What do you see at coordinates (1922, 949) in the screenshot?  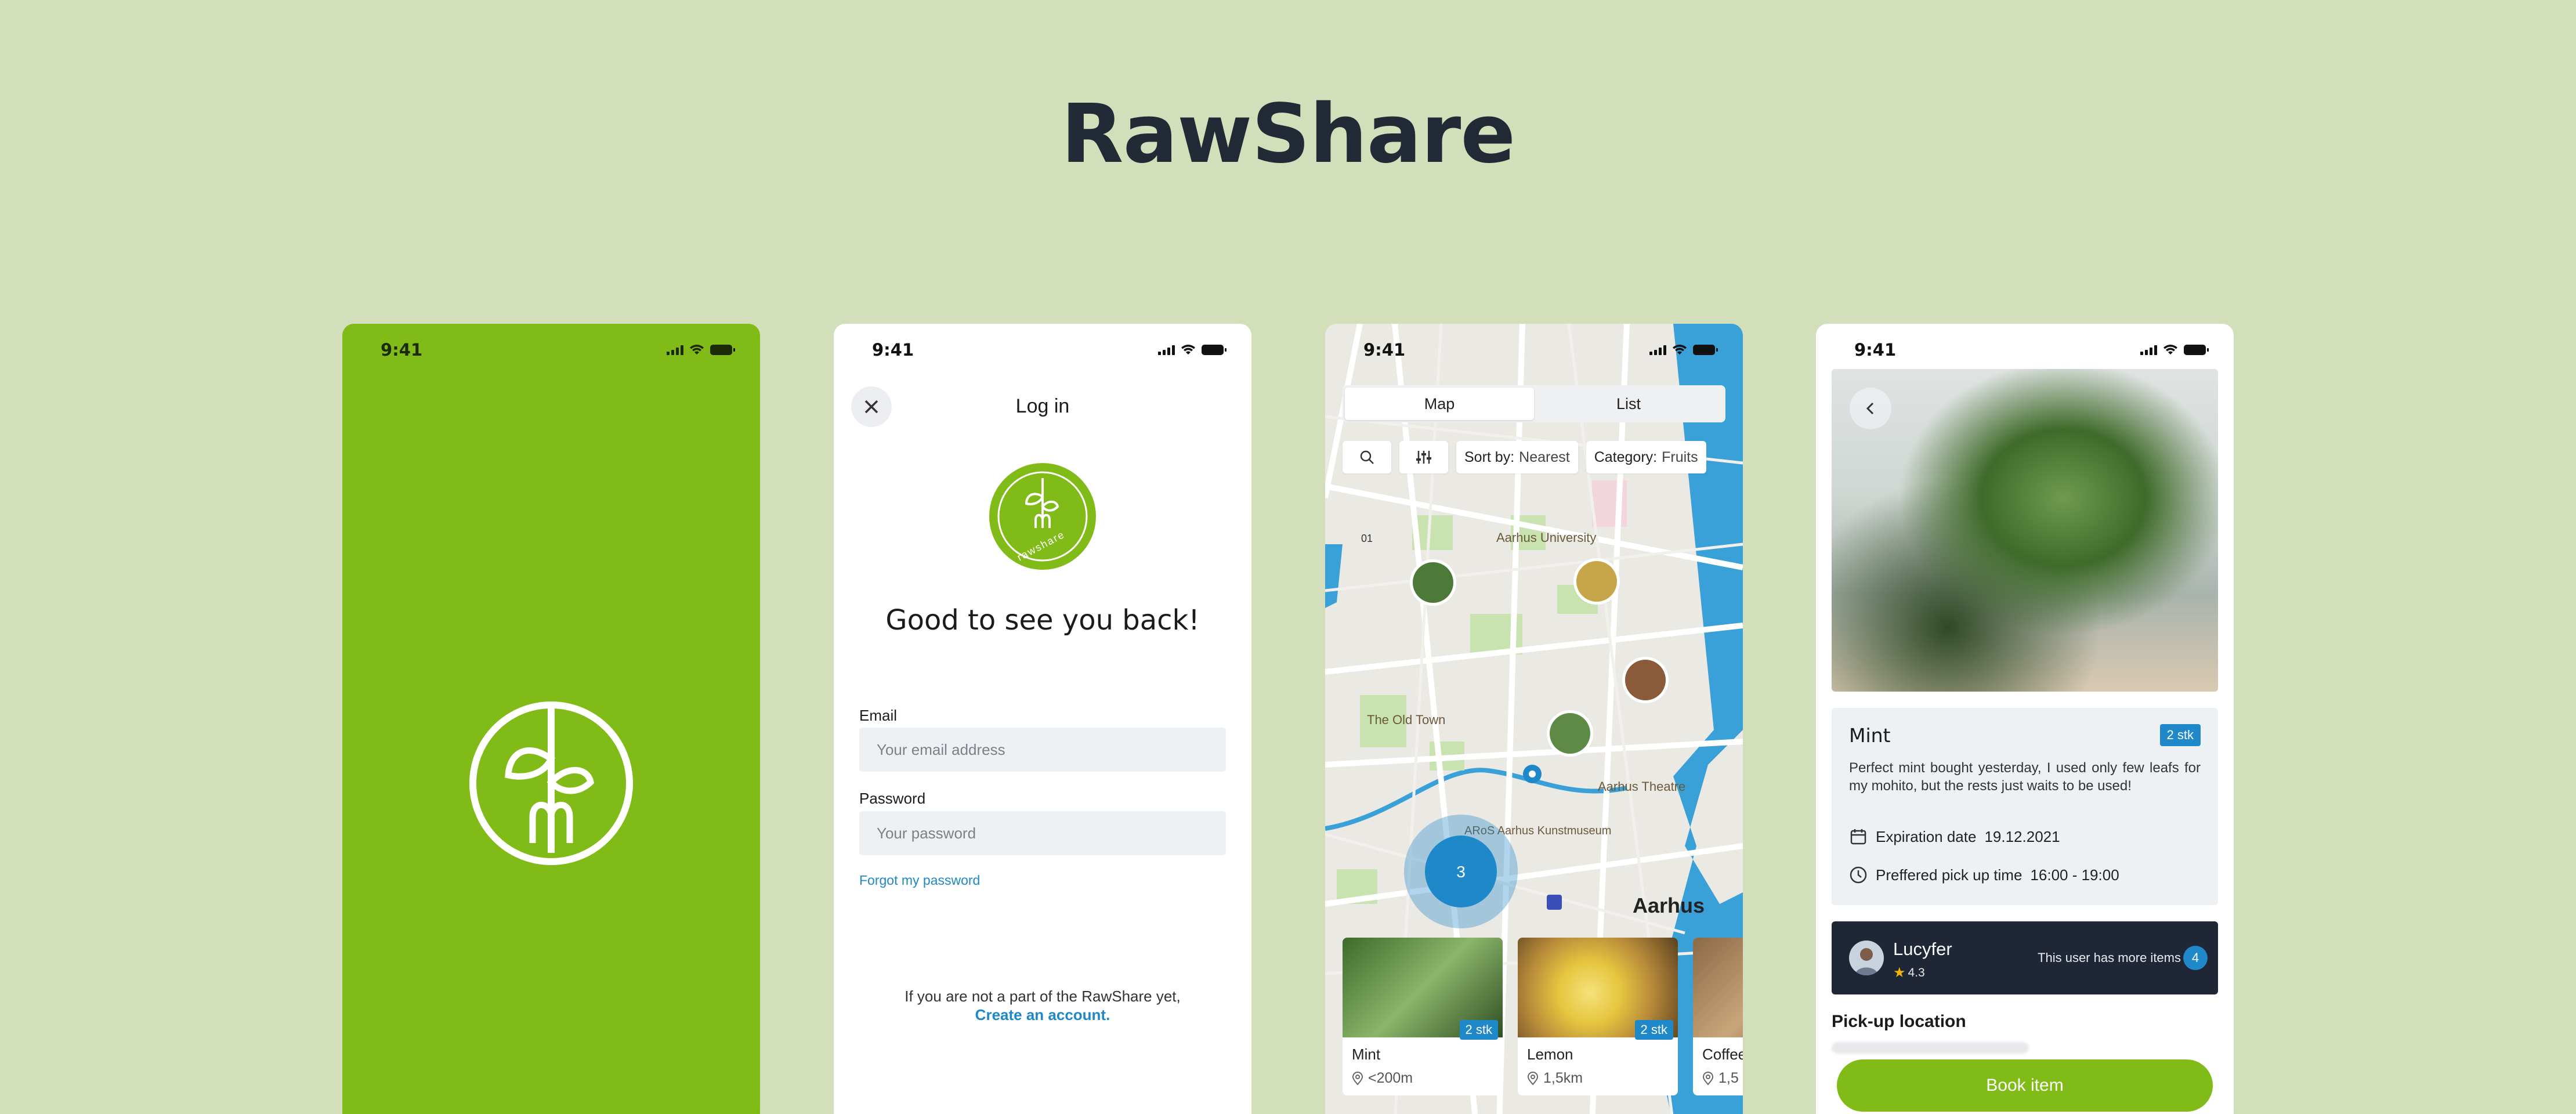 I see `owner-name: Lucyfer` at bounding box center [1922, 949].